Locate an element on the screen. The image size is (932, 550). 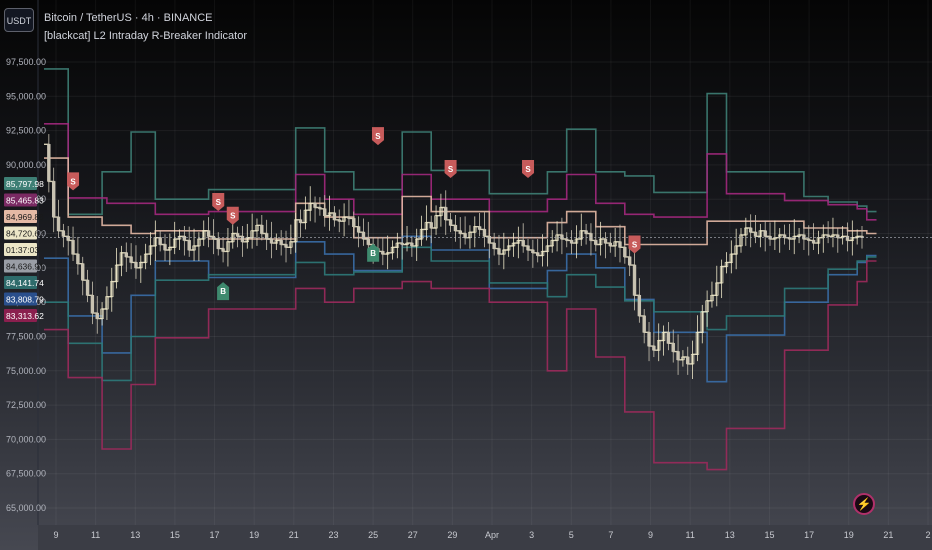
signal-label: B is located at coordinates (223, 291).